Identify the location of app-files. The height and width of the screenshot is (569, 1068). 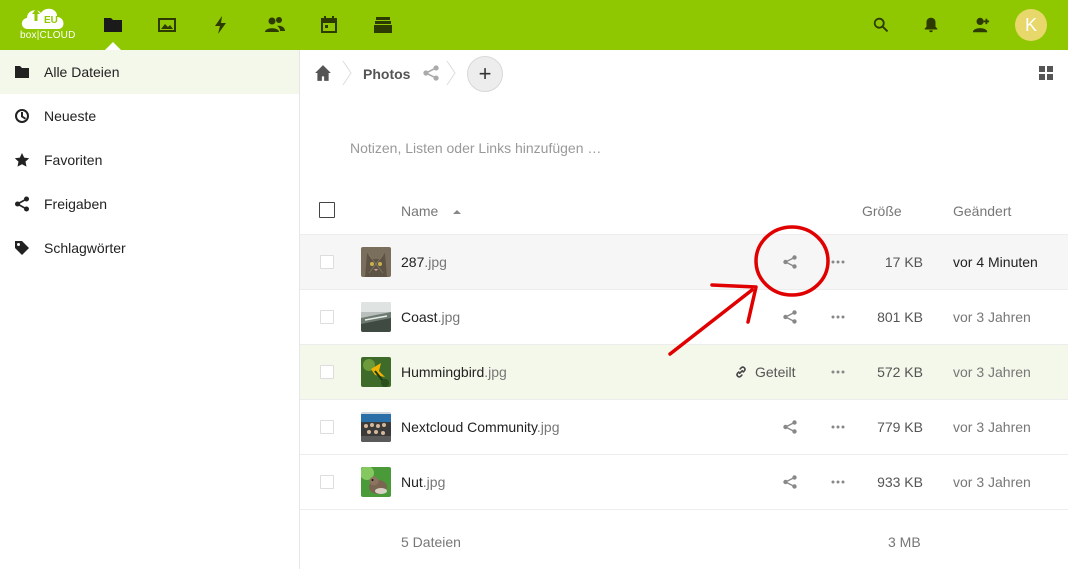
(113, 25).